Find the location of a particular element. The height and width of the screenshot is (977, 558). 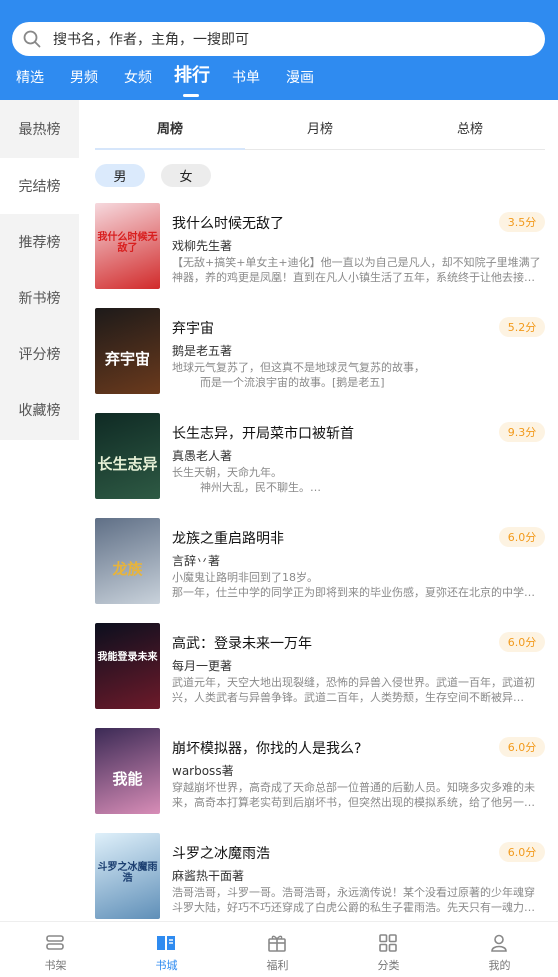

book-cover: 弃宇宙 is located at coordinates (127, 351).